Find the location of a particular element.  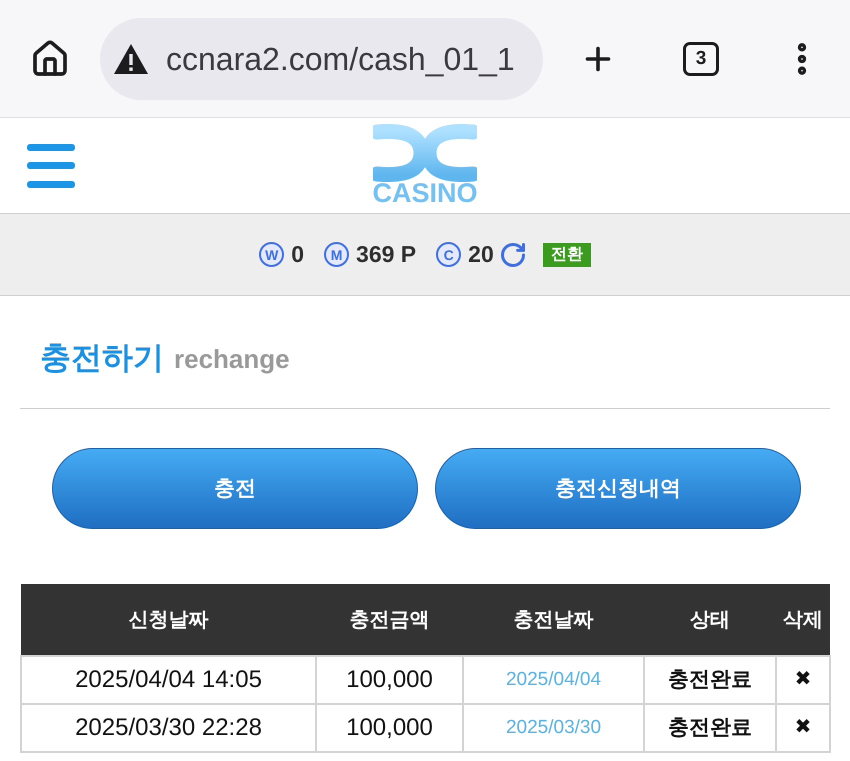

balance-value: 20 is located at coordinates (481, 254).